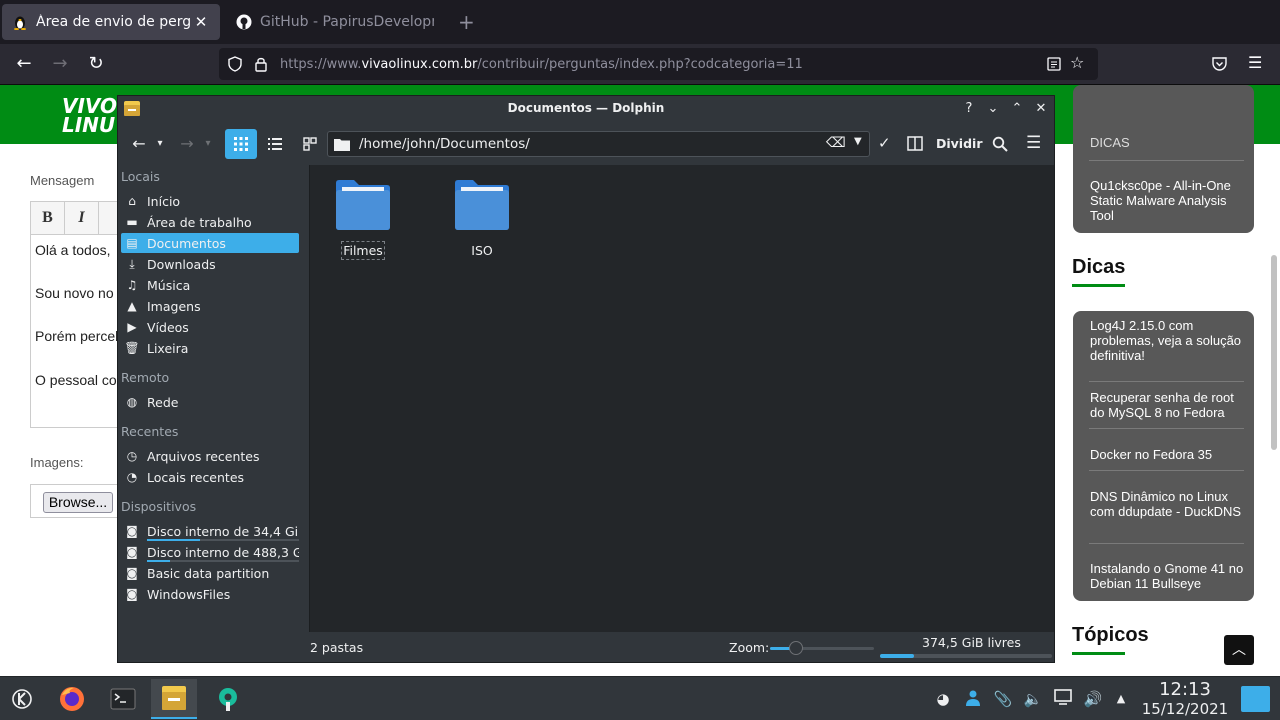 Image resolution: width=1280 pixels, height=720 pixels. I want to click on window-titlebar: Documentos — Dolphin ? ⌄ ⌃ ✕, so click(586, 109).